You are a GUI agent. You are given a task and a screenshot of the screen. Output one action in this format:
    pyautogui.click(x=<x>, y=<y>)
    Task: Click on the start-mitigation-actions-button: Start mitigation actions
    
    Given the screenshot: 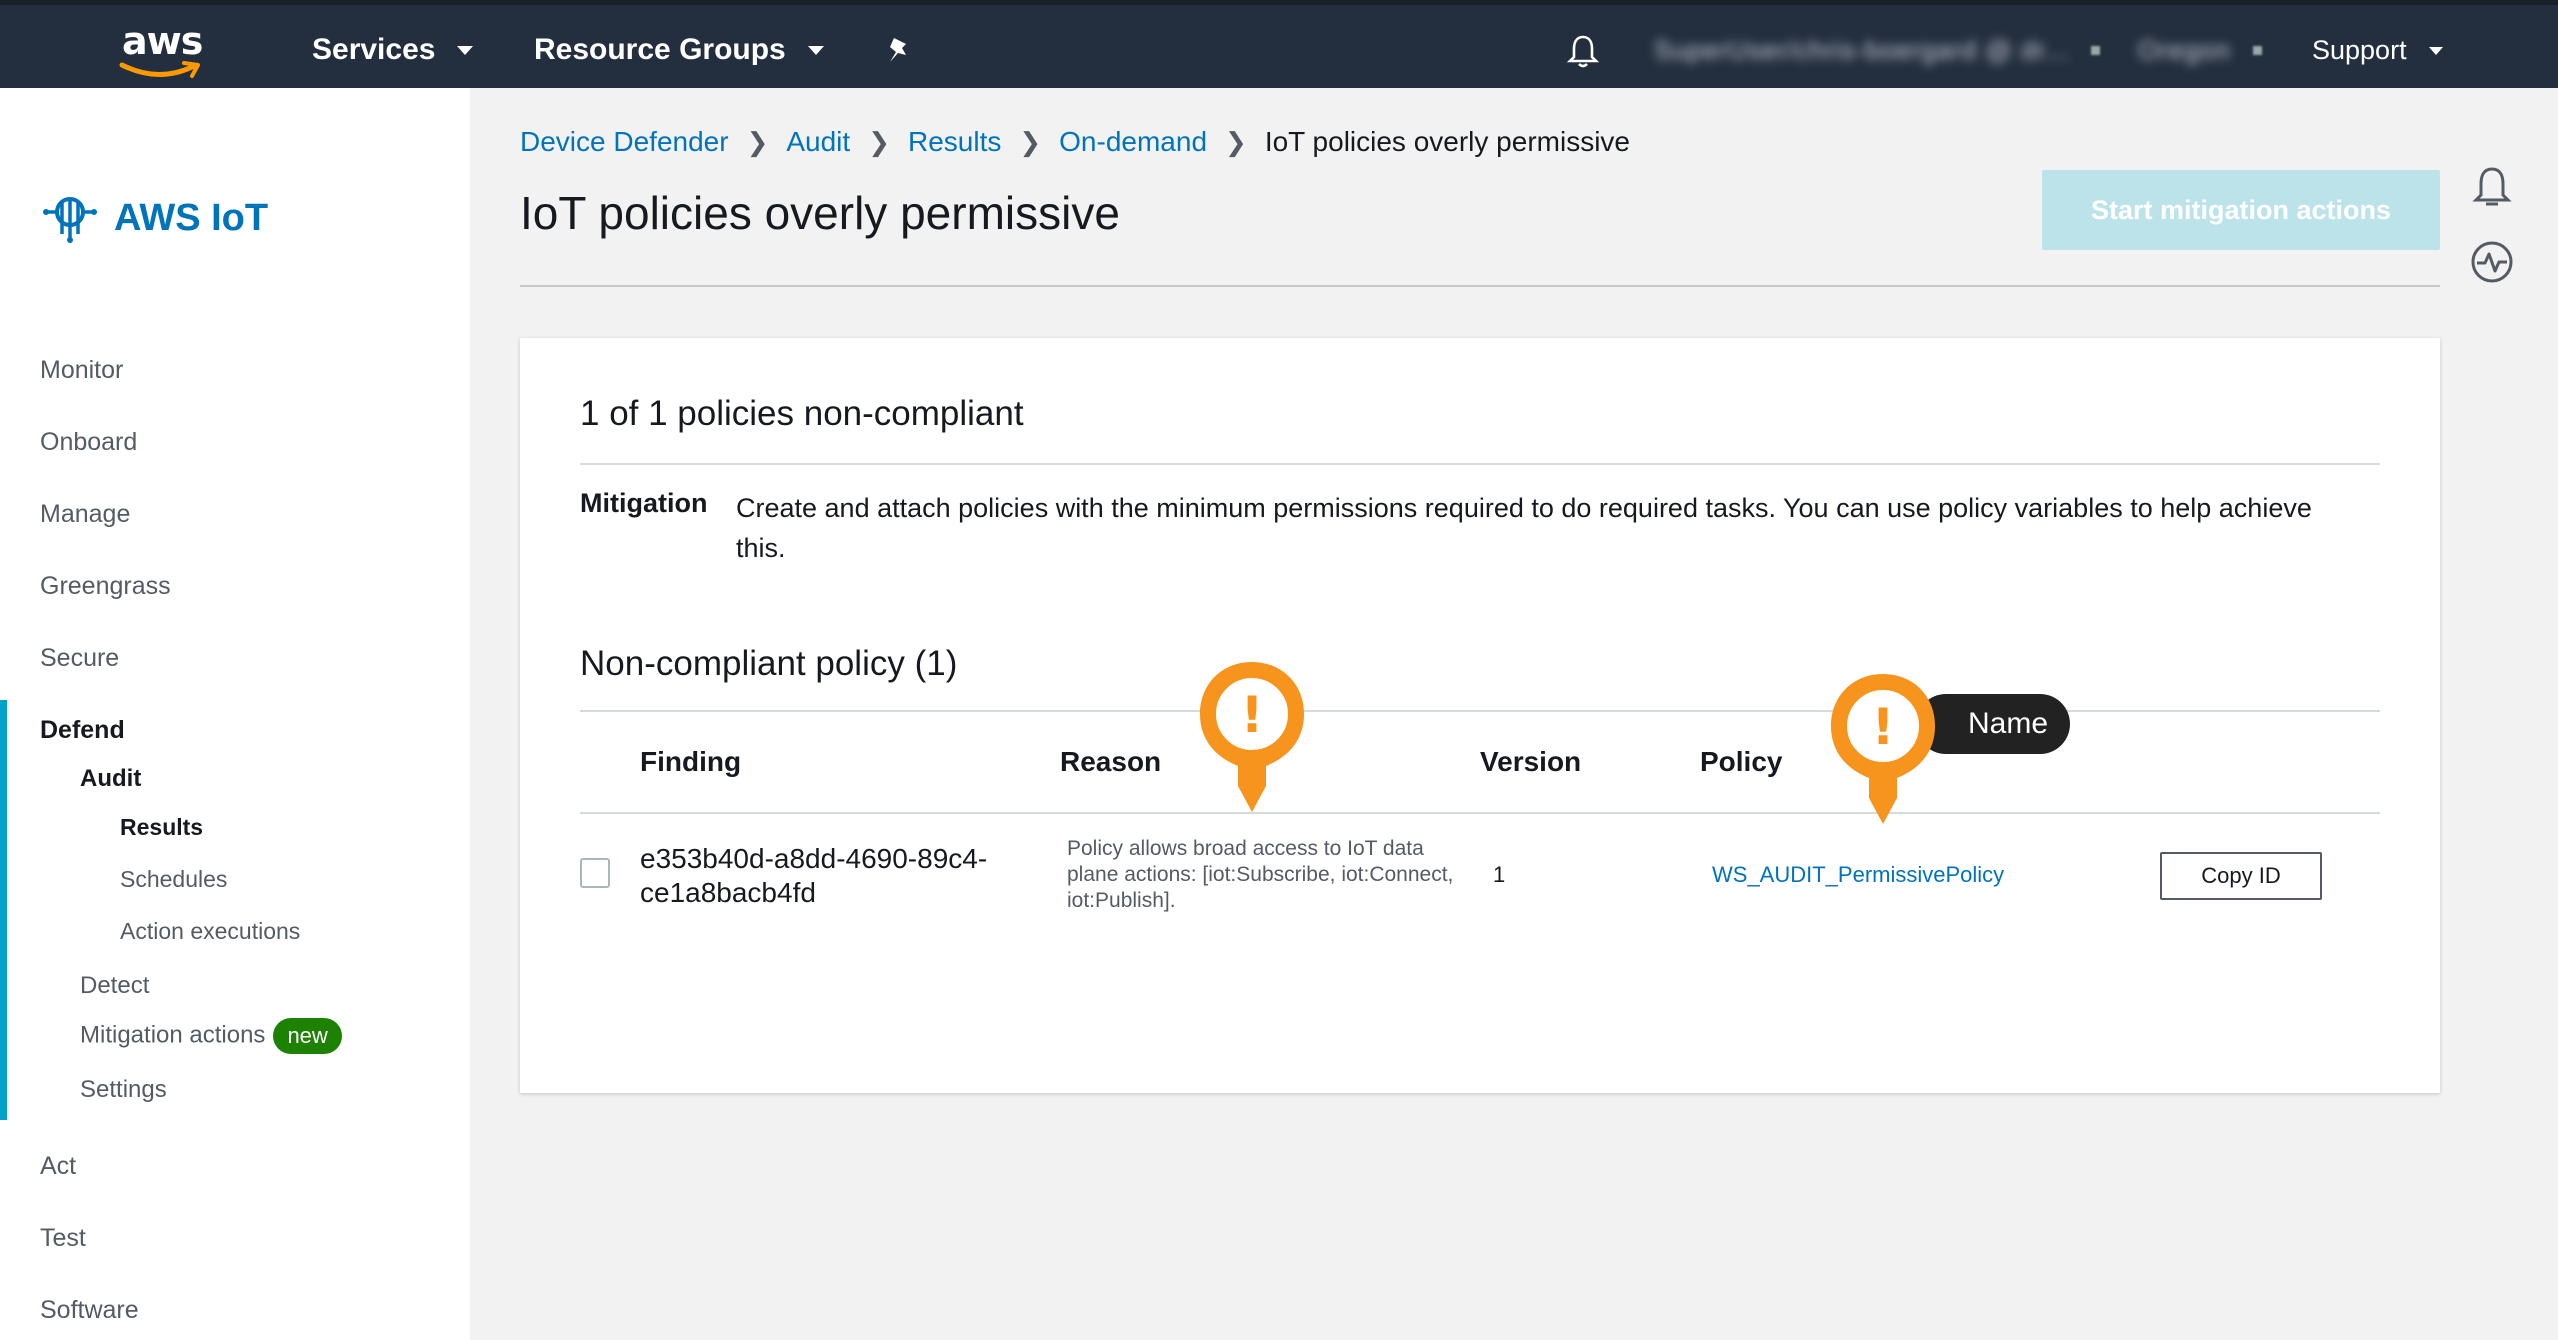 What is the action you would take?
    pyautogui.click(x=2241, y=210)
    